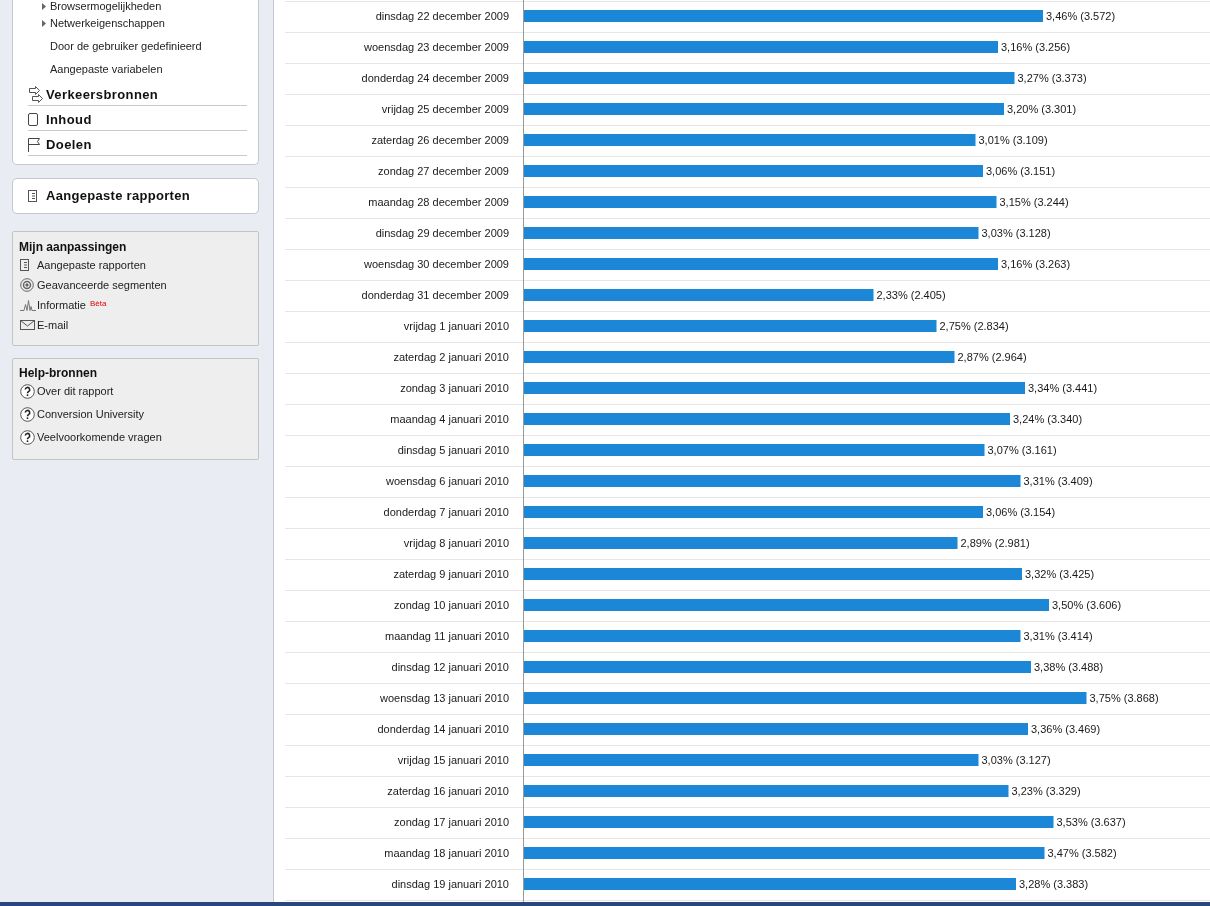 The width and height of the screenshot is (1210, 906). I want to click on date-label: woensdag 30 december 2009, so click(436, 264).